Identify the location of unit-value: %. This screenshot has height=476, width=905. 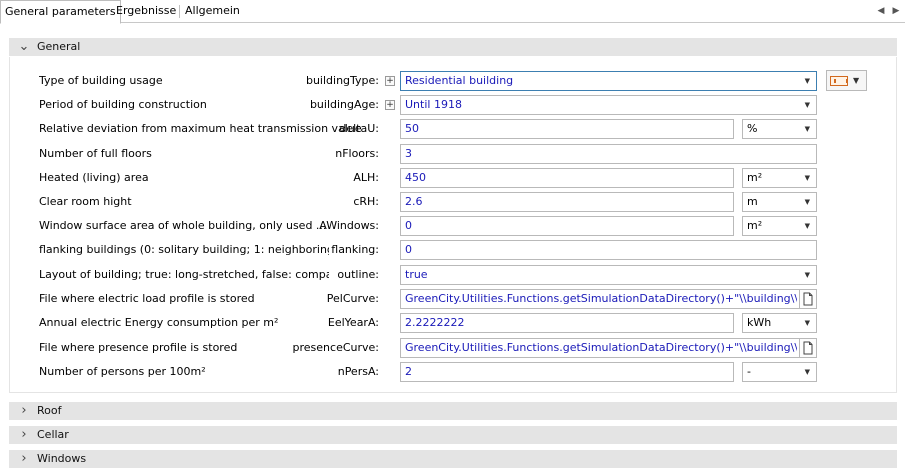
(752, 128).